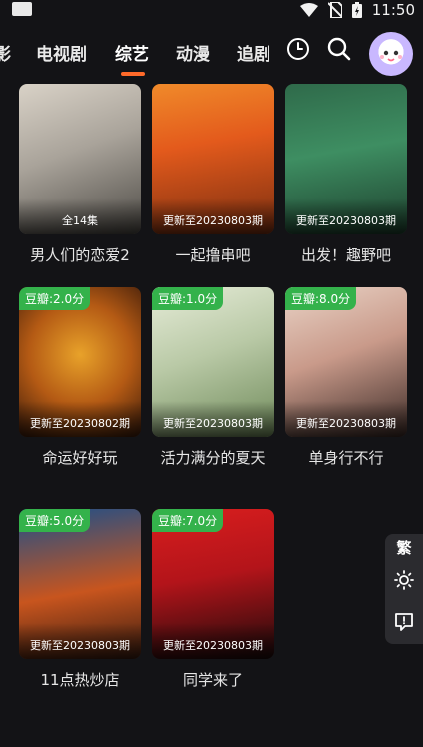 This screenshot has width=423, height=747. What do you see at coordinates (213, 362) in the screenshot?
I see `show-poster: 豆瓣:1.0分 更新至20230803期` at bounding box center [213, 362].